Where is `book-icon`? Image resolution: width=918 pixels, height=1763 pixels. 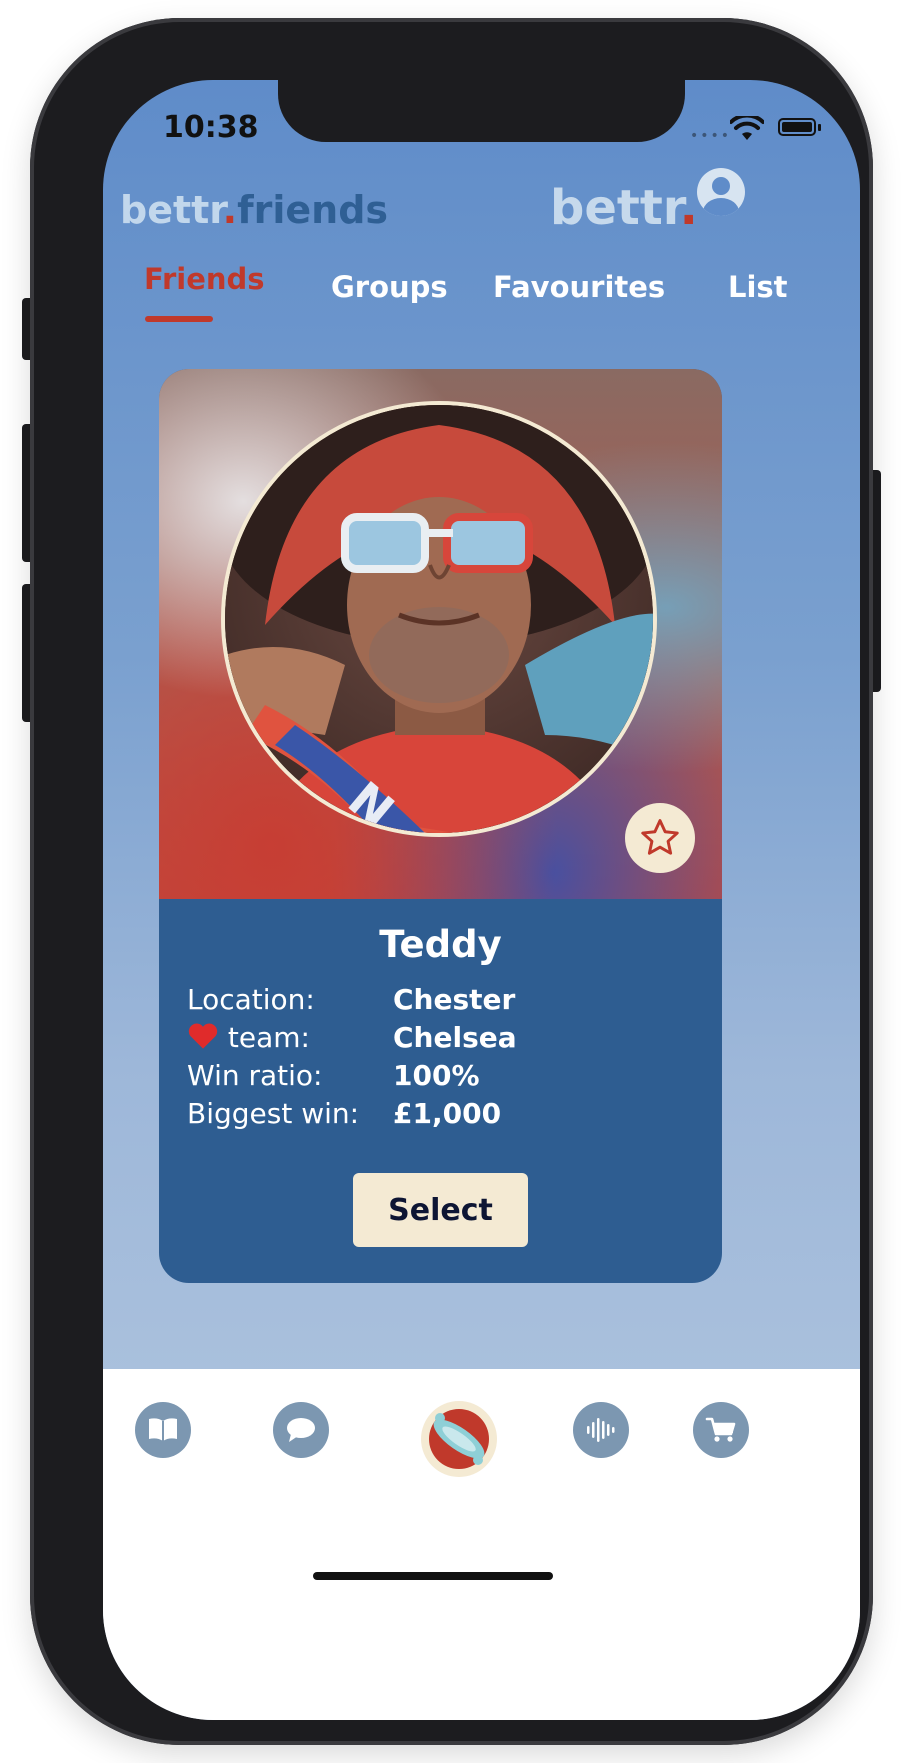 book-icon is located at coordinates (163, 1429).